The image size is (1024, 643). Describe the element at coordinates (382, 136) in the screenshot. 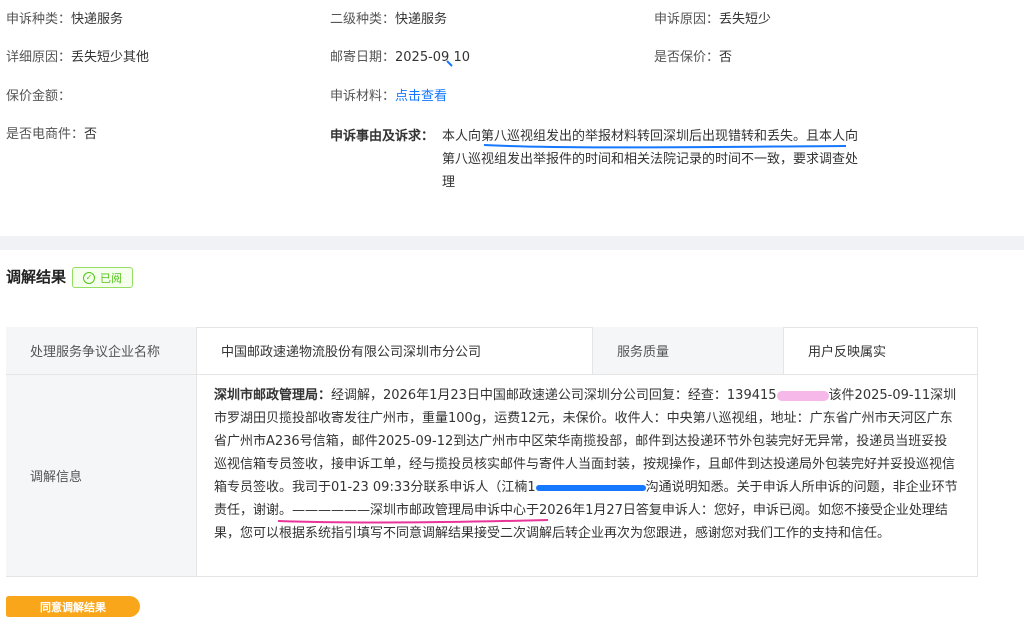

I see `claim-label: 申诉事由及诉求：` at that location.